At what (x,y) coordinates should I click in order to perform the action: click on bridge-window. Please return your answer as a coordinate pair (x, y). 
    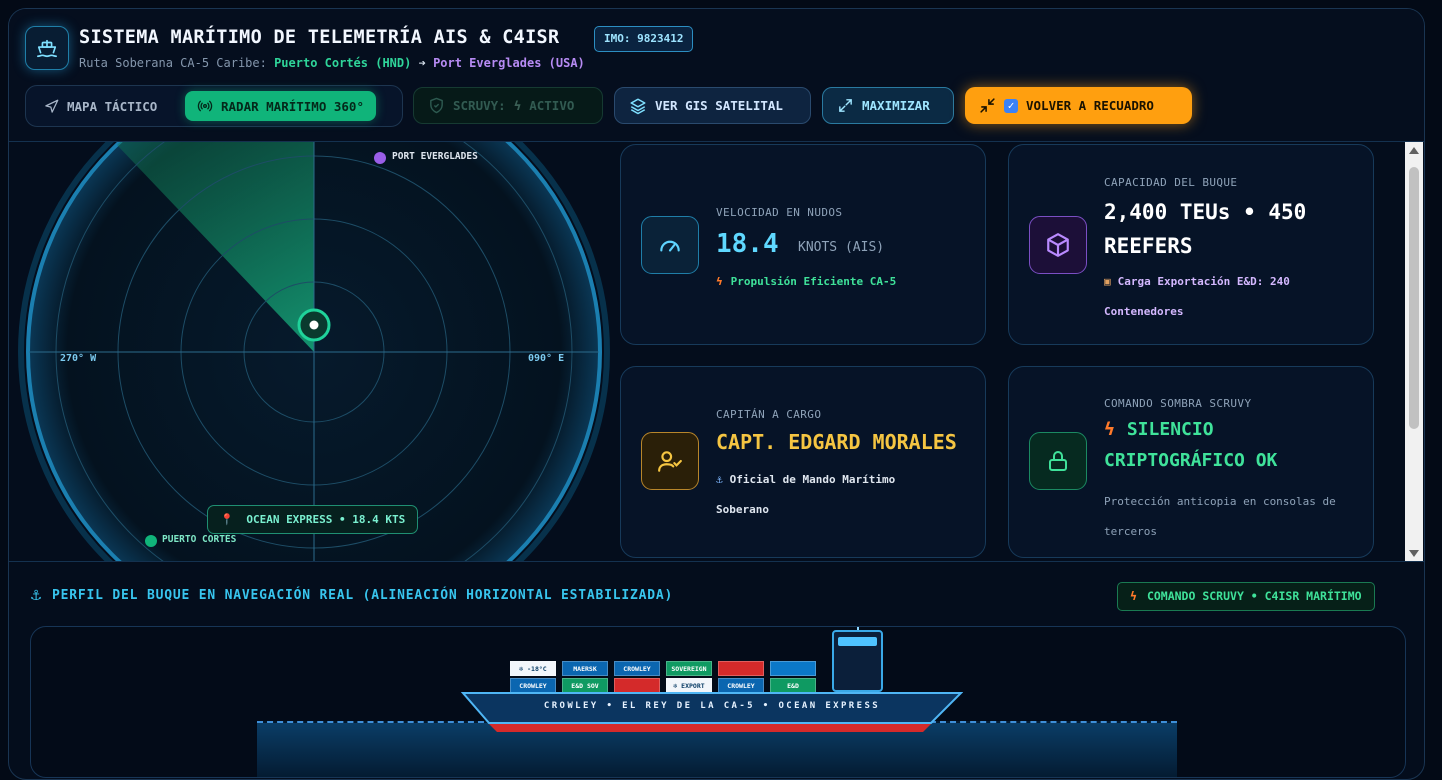
    Looking at the image, I should click on (857, 641).